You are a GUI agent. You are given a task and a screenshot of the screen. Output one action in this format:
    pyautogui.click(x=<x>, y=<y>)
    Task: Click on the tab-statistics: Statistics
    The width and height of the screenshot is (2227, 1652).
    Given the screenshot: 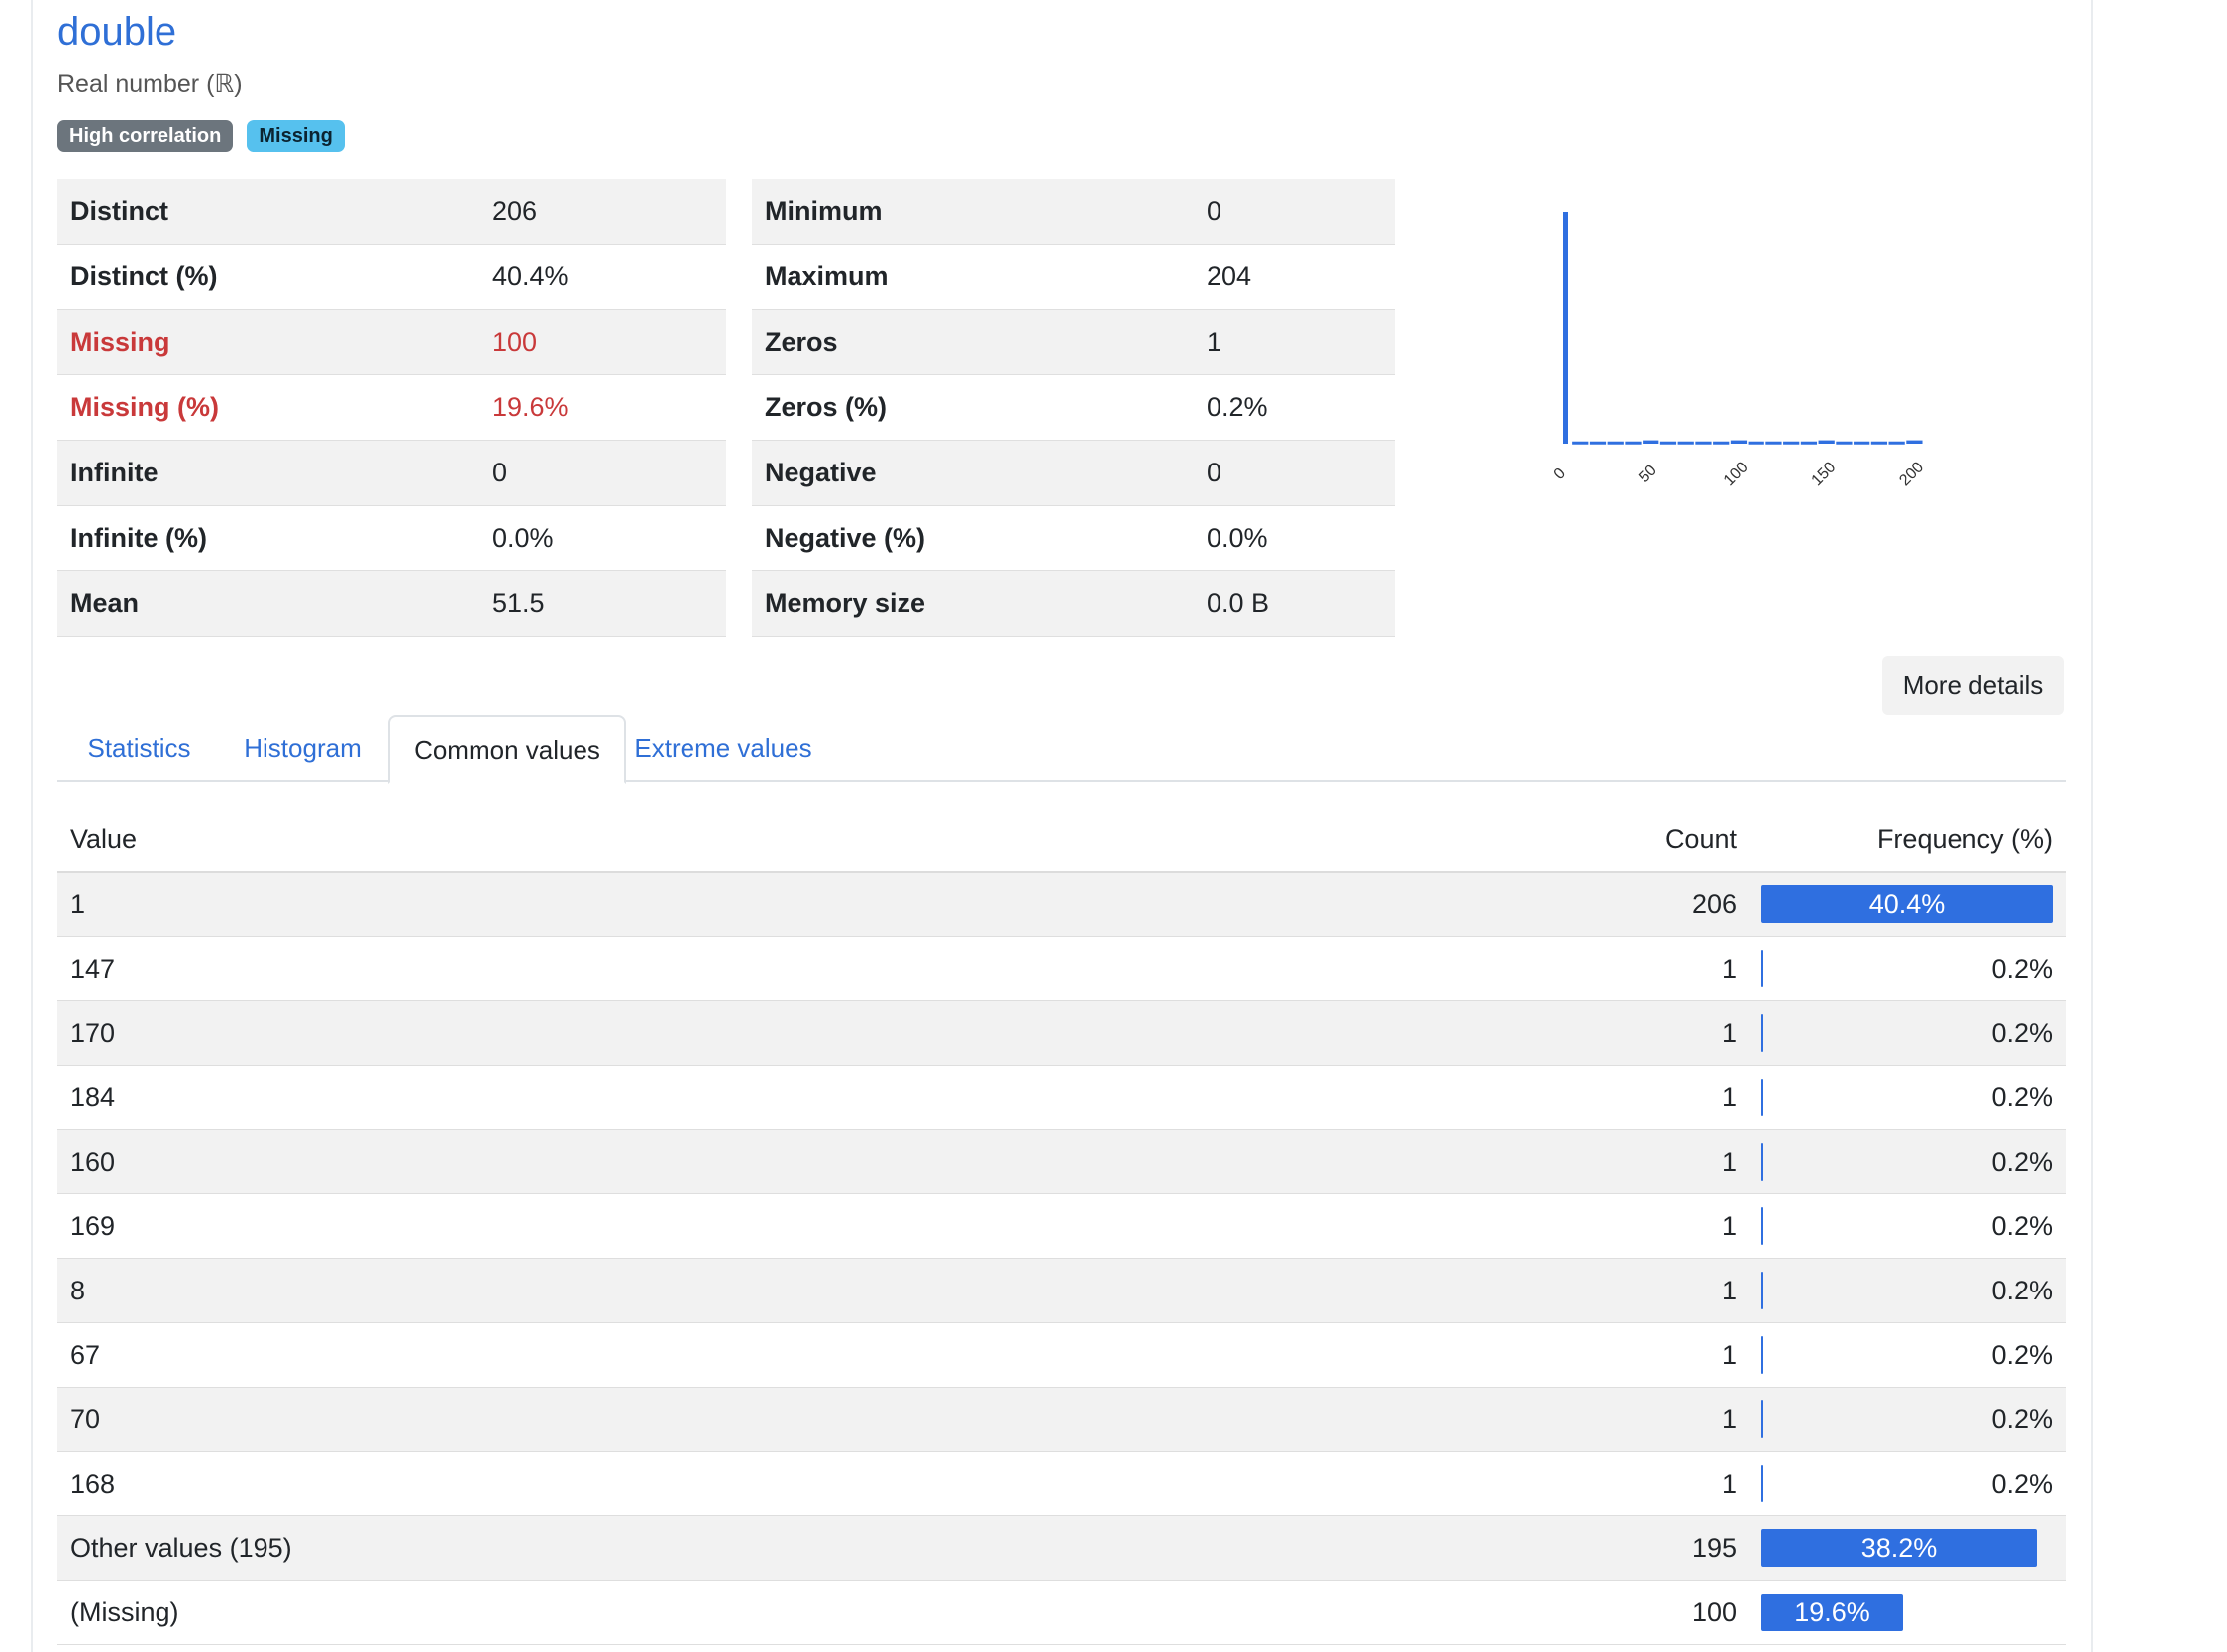 What is the action you would take?
    pyautogui.click(x=139, y=748)
    